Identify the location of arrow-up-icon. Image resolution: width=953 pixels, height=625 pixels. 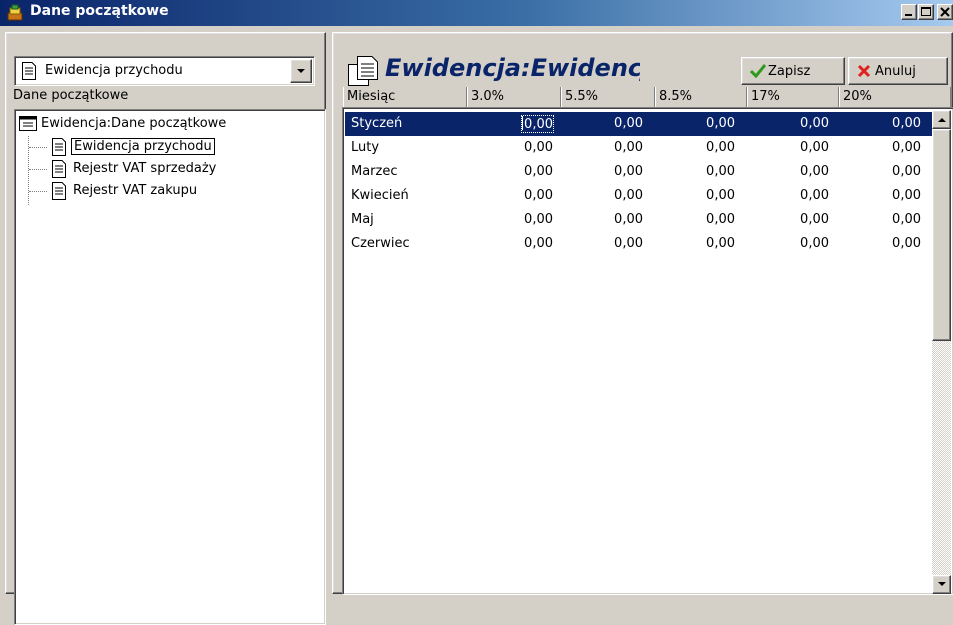
(942, 120).